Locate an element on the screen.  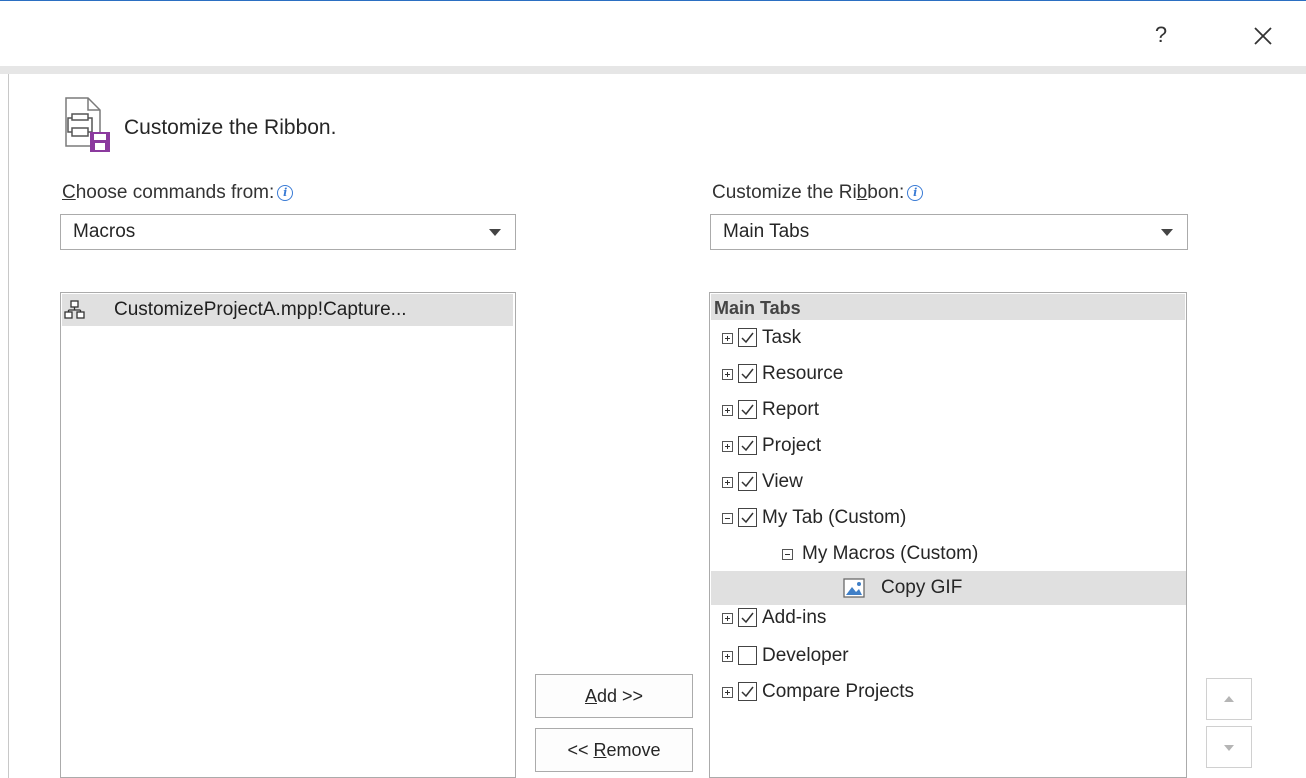
add-accel: A is located at coordinates (590, 696).